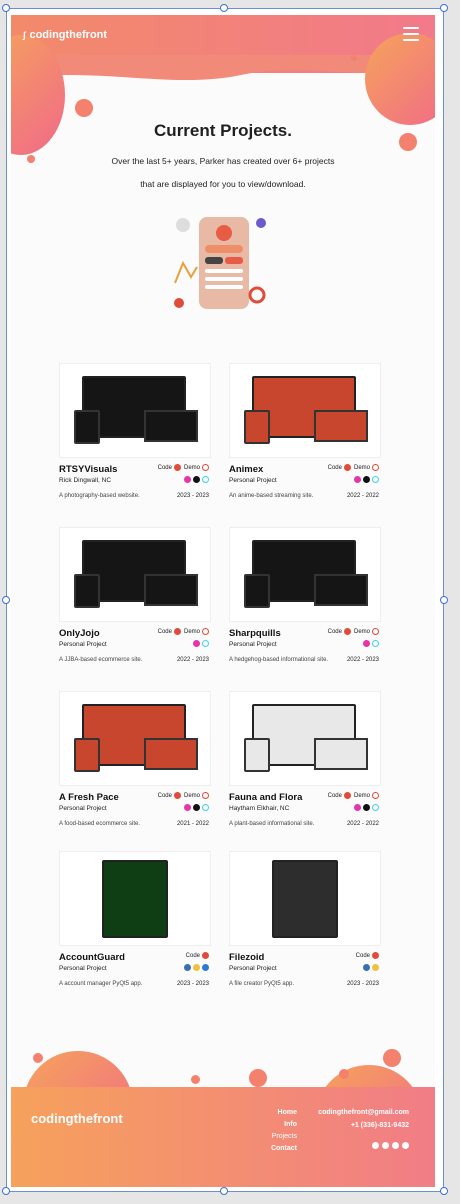 The width and height of the screenshot is (460, 1204). Describe the element at coordinates (77, 1118) in the screenshot. I see `footer-logo: codingthefront` at that location.